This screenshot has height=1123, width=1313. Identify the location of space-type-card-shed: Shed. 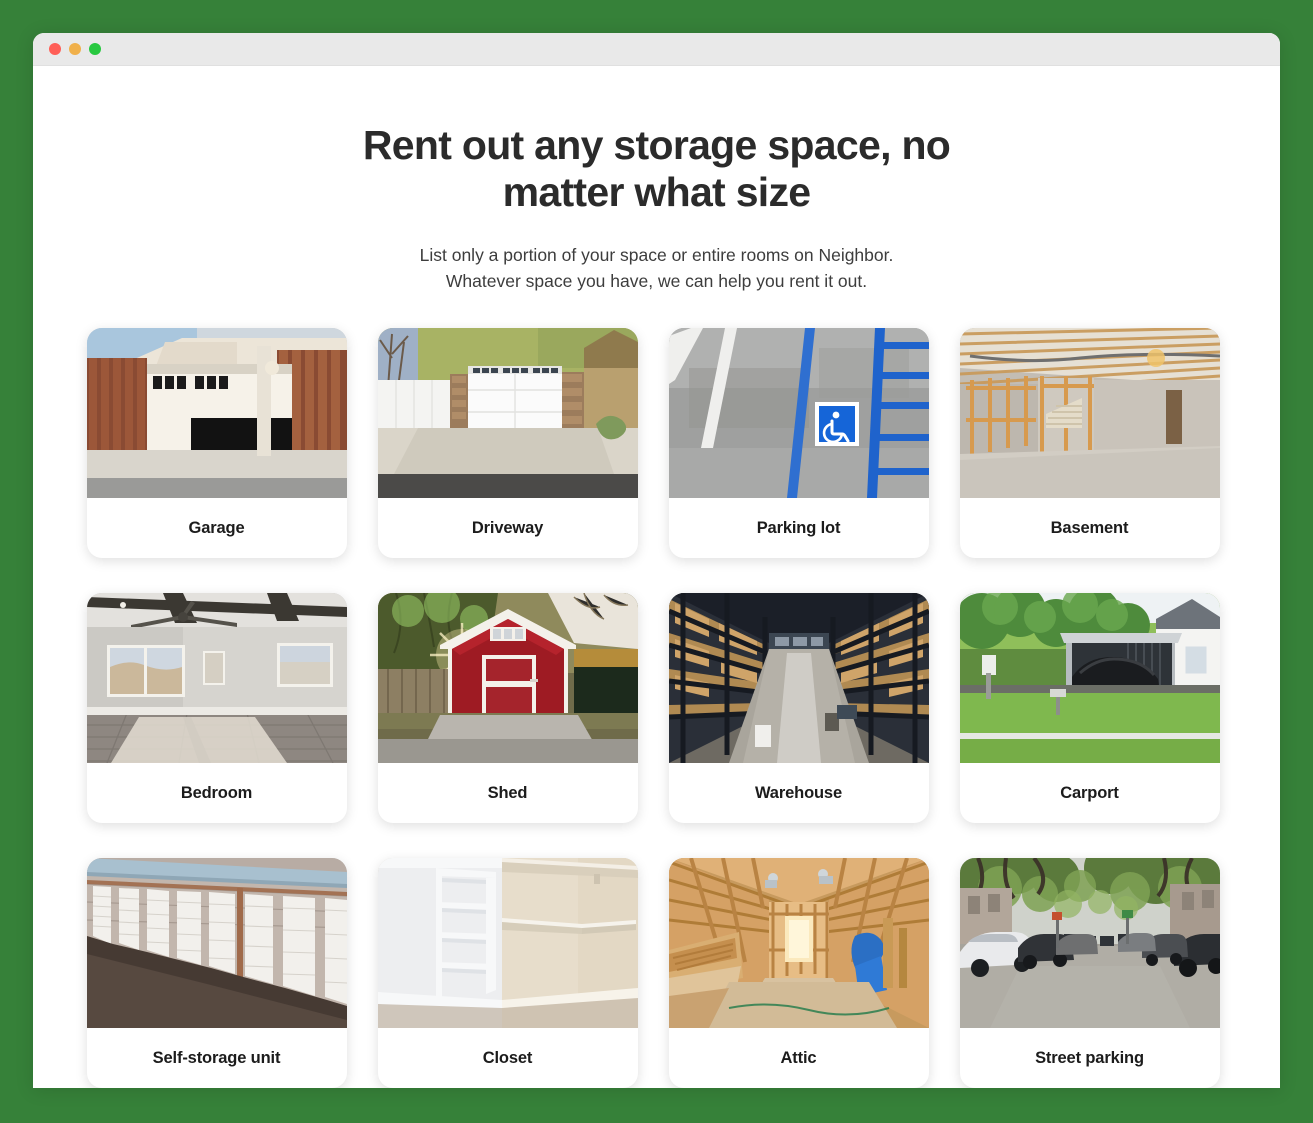
(507, 708).